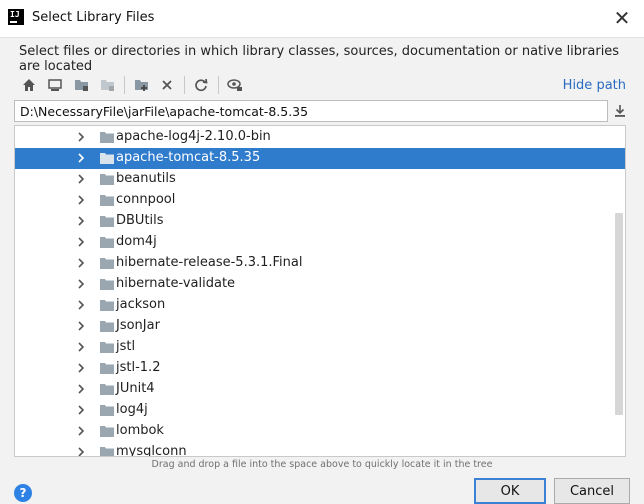 The width and height of the screenshot is (644, 504). What do you see at coordinates (594, 85) in the screenshot?
I see `hide-path-link: Hide path` at bounding box center [594, 85].